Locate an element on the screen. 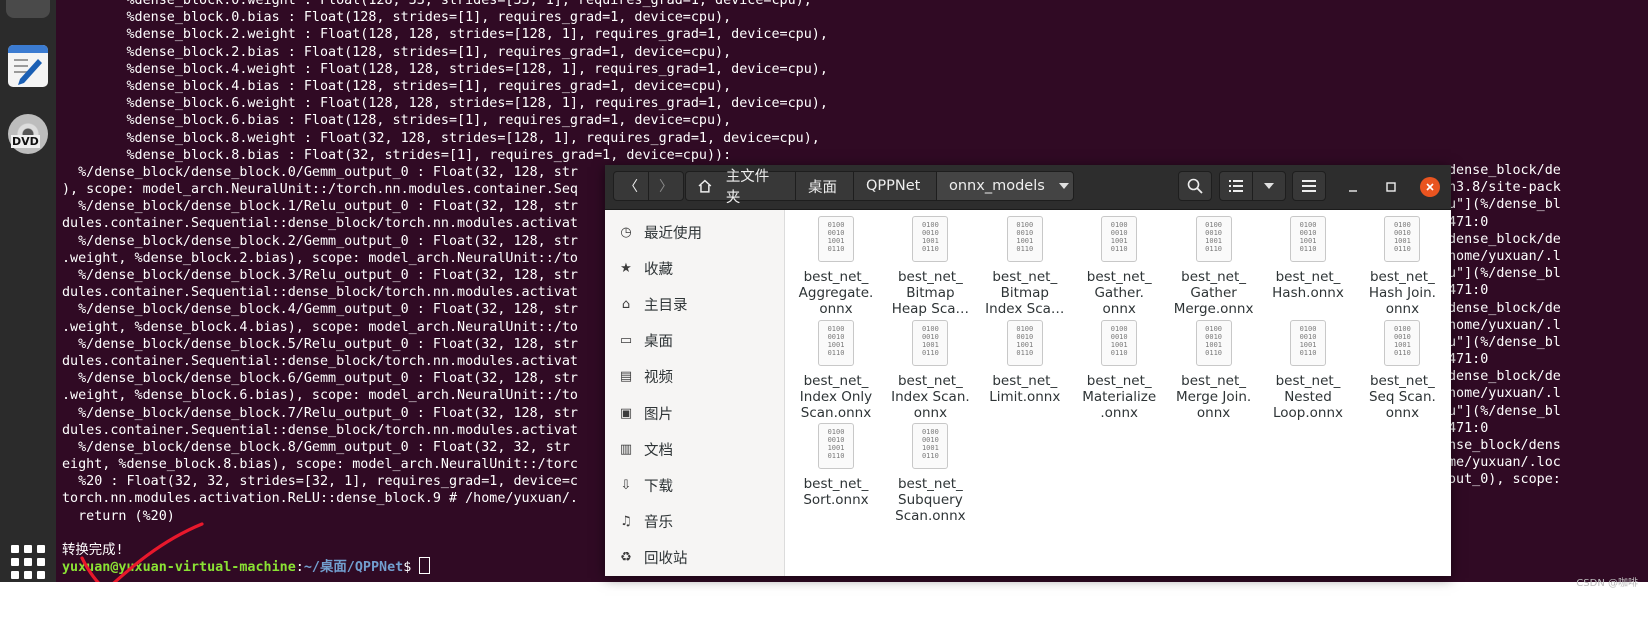 This screenshot has height=625, width=1648. sidebar-item: ★ 收藏 is located at coordinates (694, 268).